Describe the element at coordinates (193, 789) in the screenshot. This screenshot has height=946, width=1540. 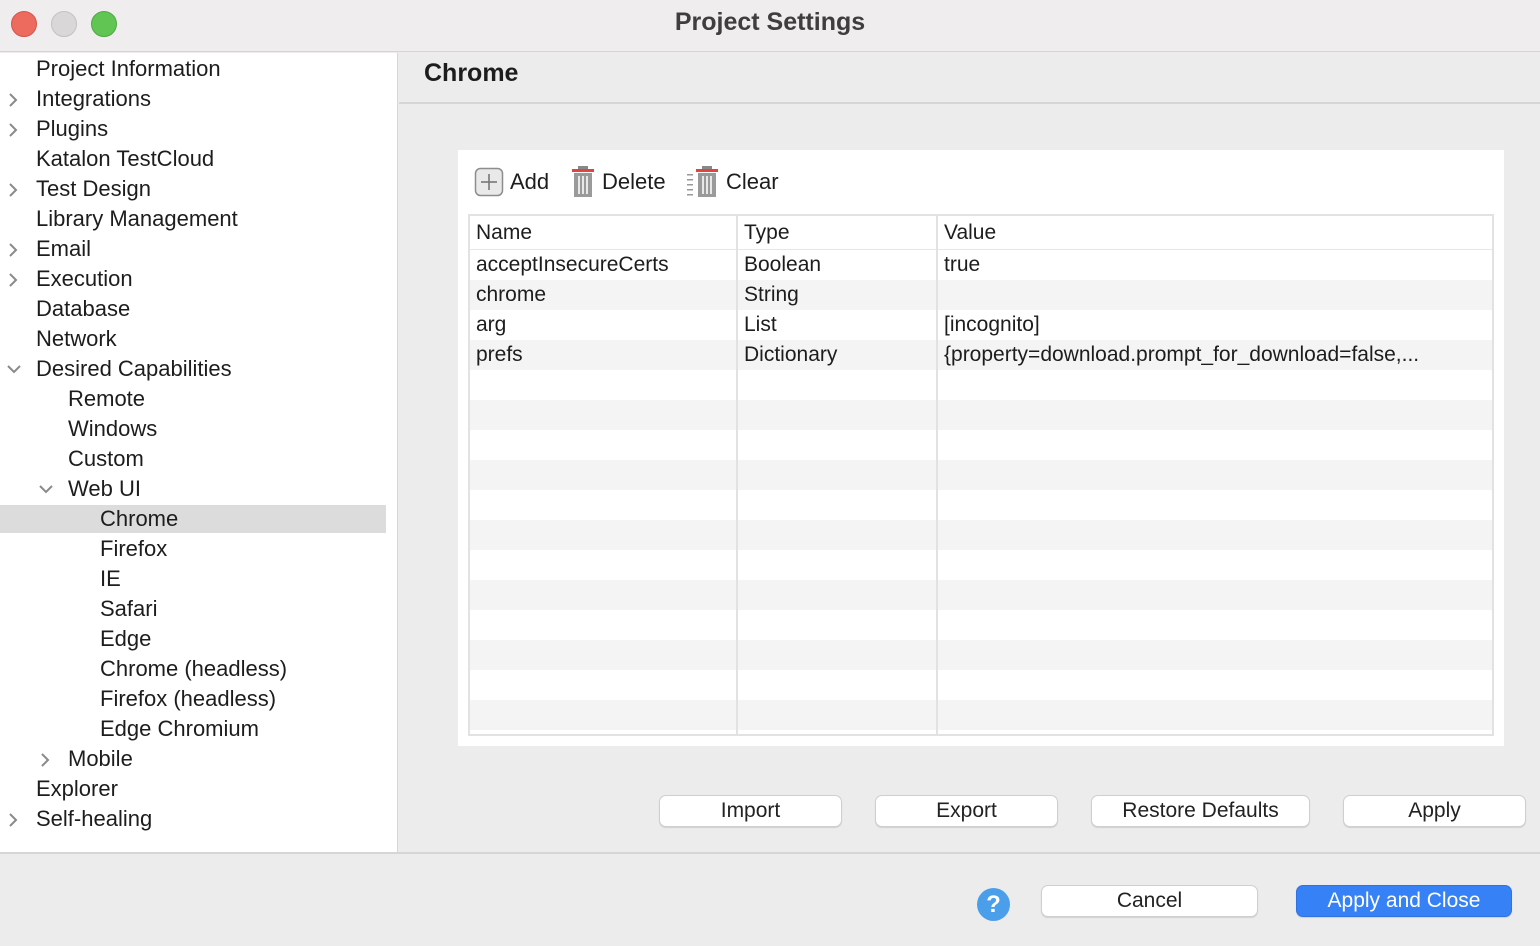
I see `tree-item-explorer: Explorer` at that location.